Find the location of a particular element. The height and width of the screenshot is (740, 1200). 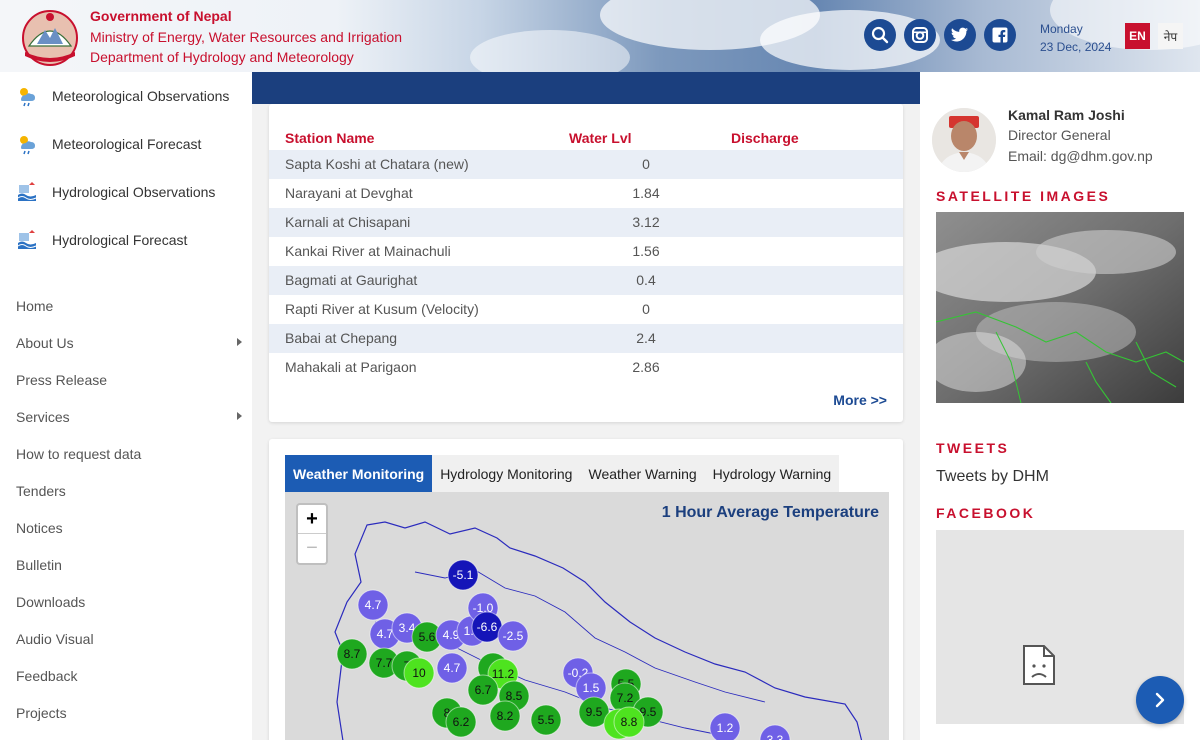

table-row: Mahakali at Parigaon 2.86 is located at coordinates (586, 367).